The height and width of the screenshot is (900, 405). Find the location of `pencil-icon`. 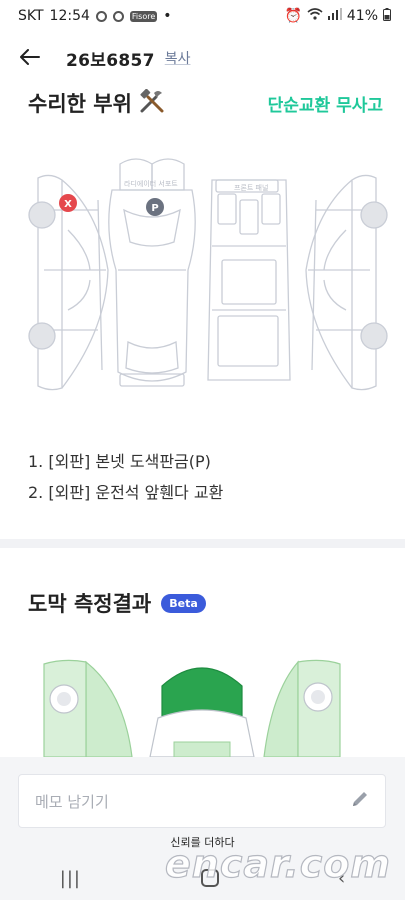

pencil-icon is located at coordinates (360, 801).